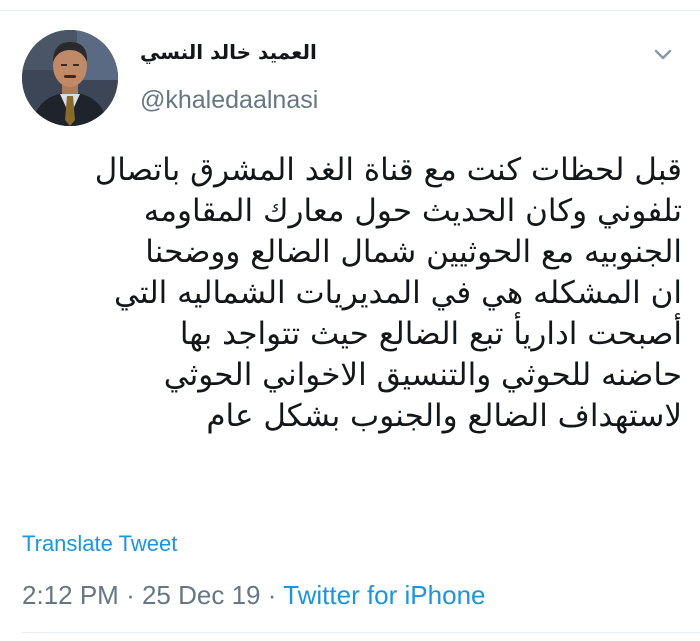  Describe the element at coordinates (444, 416) in the screenshot. I see `tweet-text-line: لاستهداف الضالع والجنوب بشكل عام` at that location.